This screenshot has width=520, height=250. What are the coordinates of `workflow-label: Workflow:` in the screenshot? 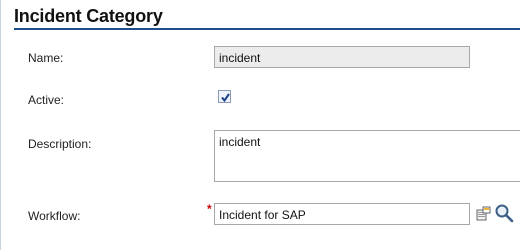 It's located at (54, 216).